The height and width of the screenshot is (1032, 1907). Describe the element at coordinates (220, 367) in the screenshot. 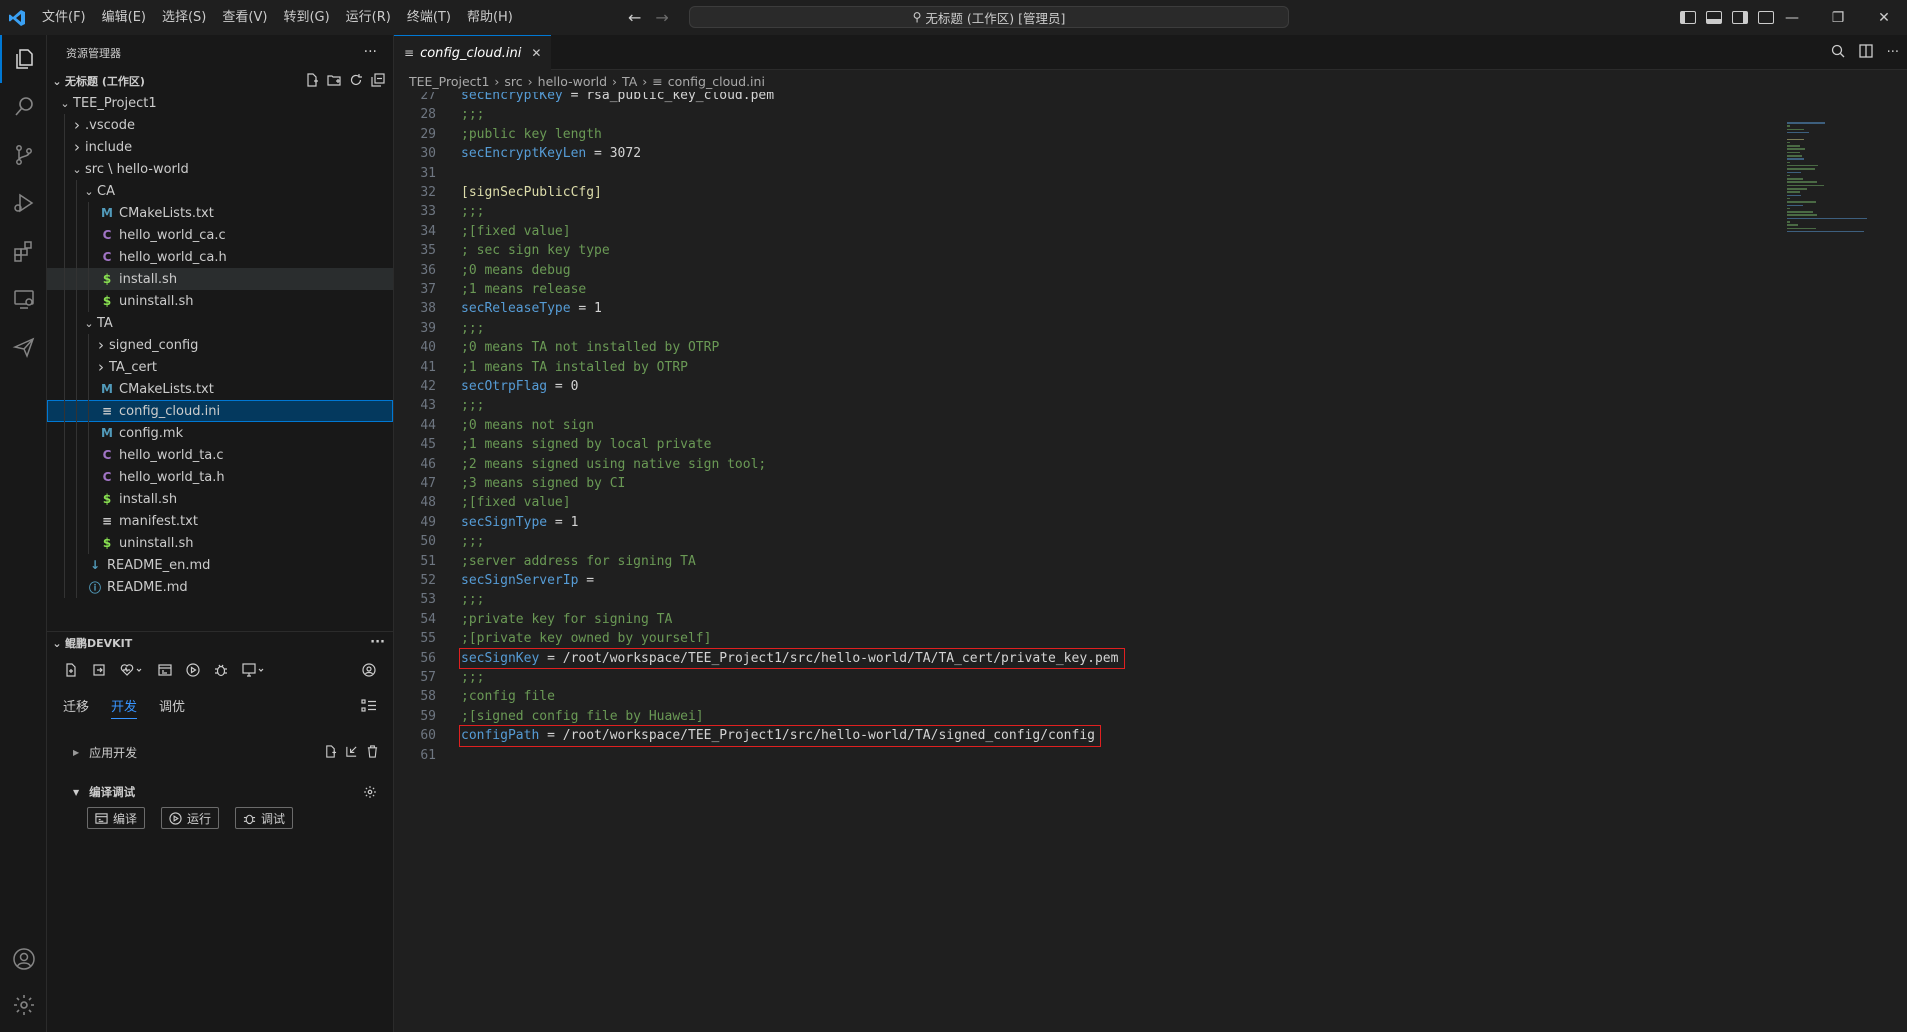

I see `tree-folder: › TA_cert` at that location.